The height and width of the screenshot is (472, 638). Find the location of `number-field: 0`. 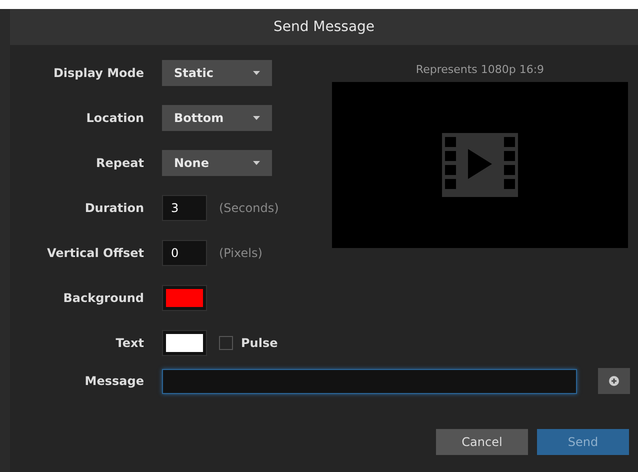

number-field: 0 is located at coordinates (184, 253).